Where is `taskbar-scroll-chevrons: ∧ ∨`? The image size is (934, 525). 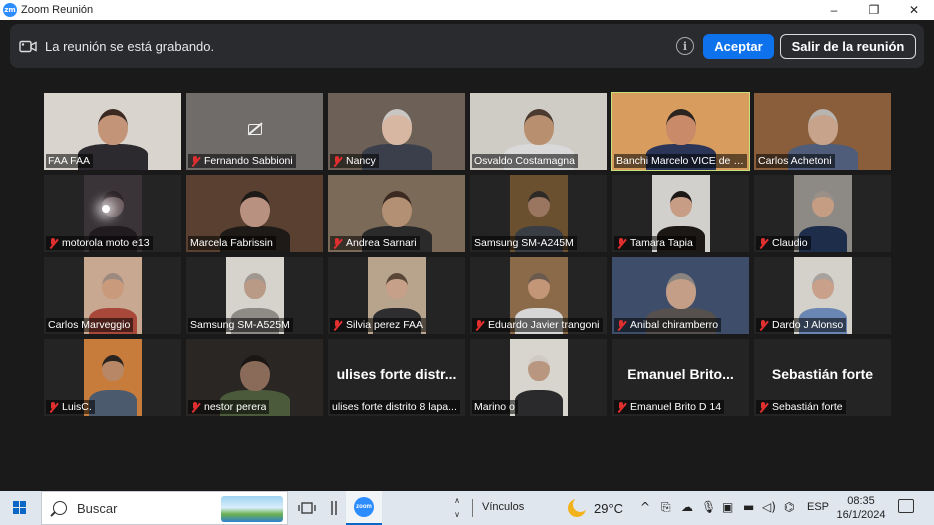
taskbar-scroll-chevrons: ∧ ∨ is located at coordinates (457, 508).